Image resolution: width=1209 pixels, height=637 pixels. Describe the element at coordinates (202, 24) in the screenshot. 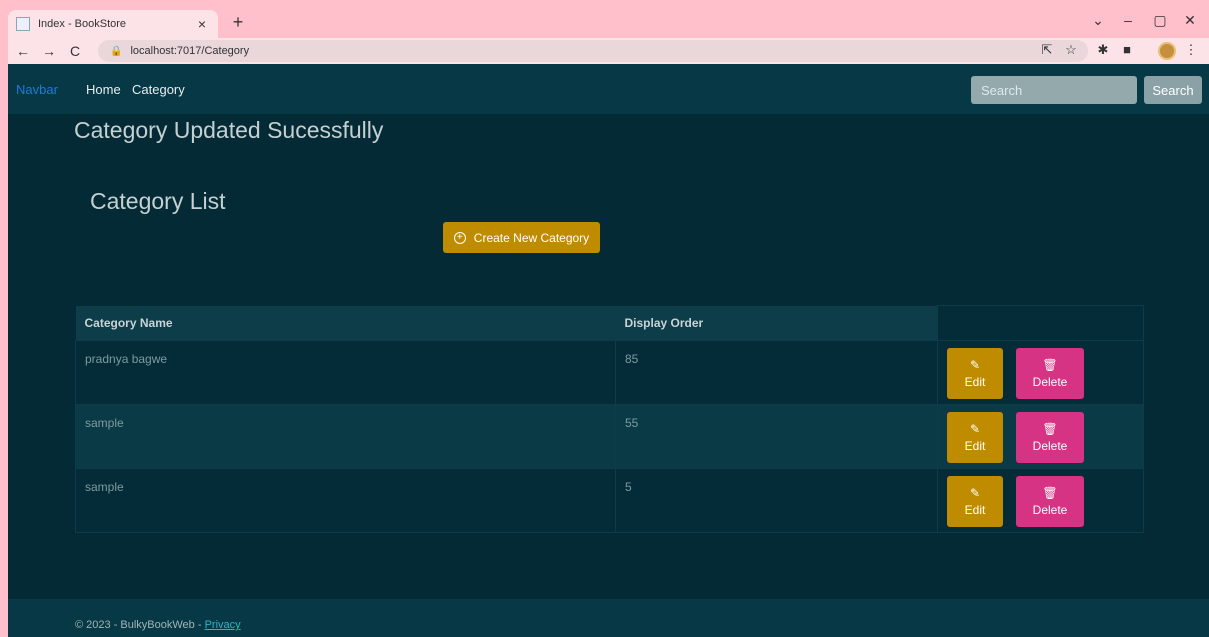

I see `tab-close-icon: ×` at that location.